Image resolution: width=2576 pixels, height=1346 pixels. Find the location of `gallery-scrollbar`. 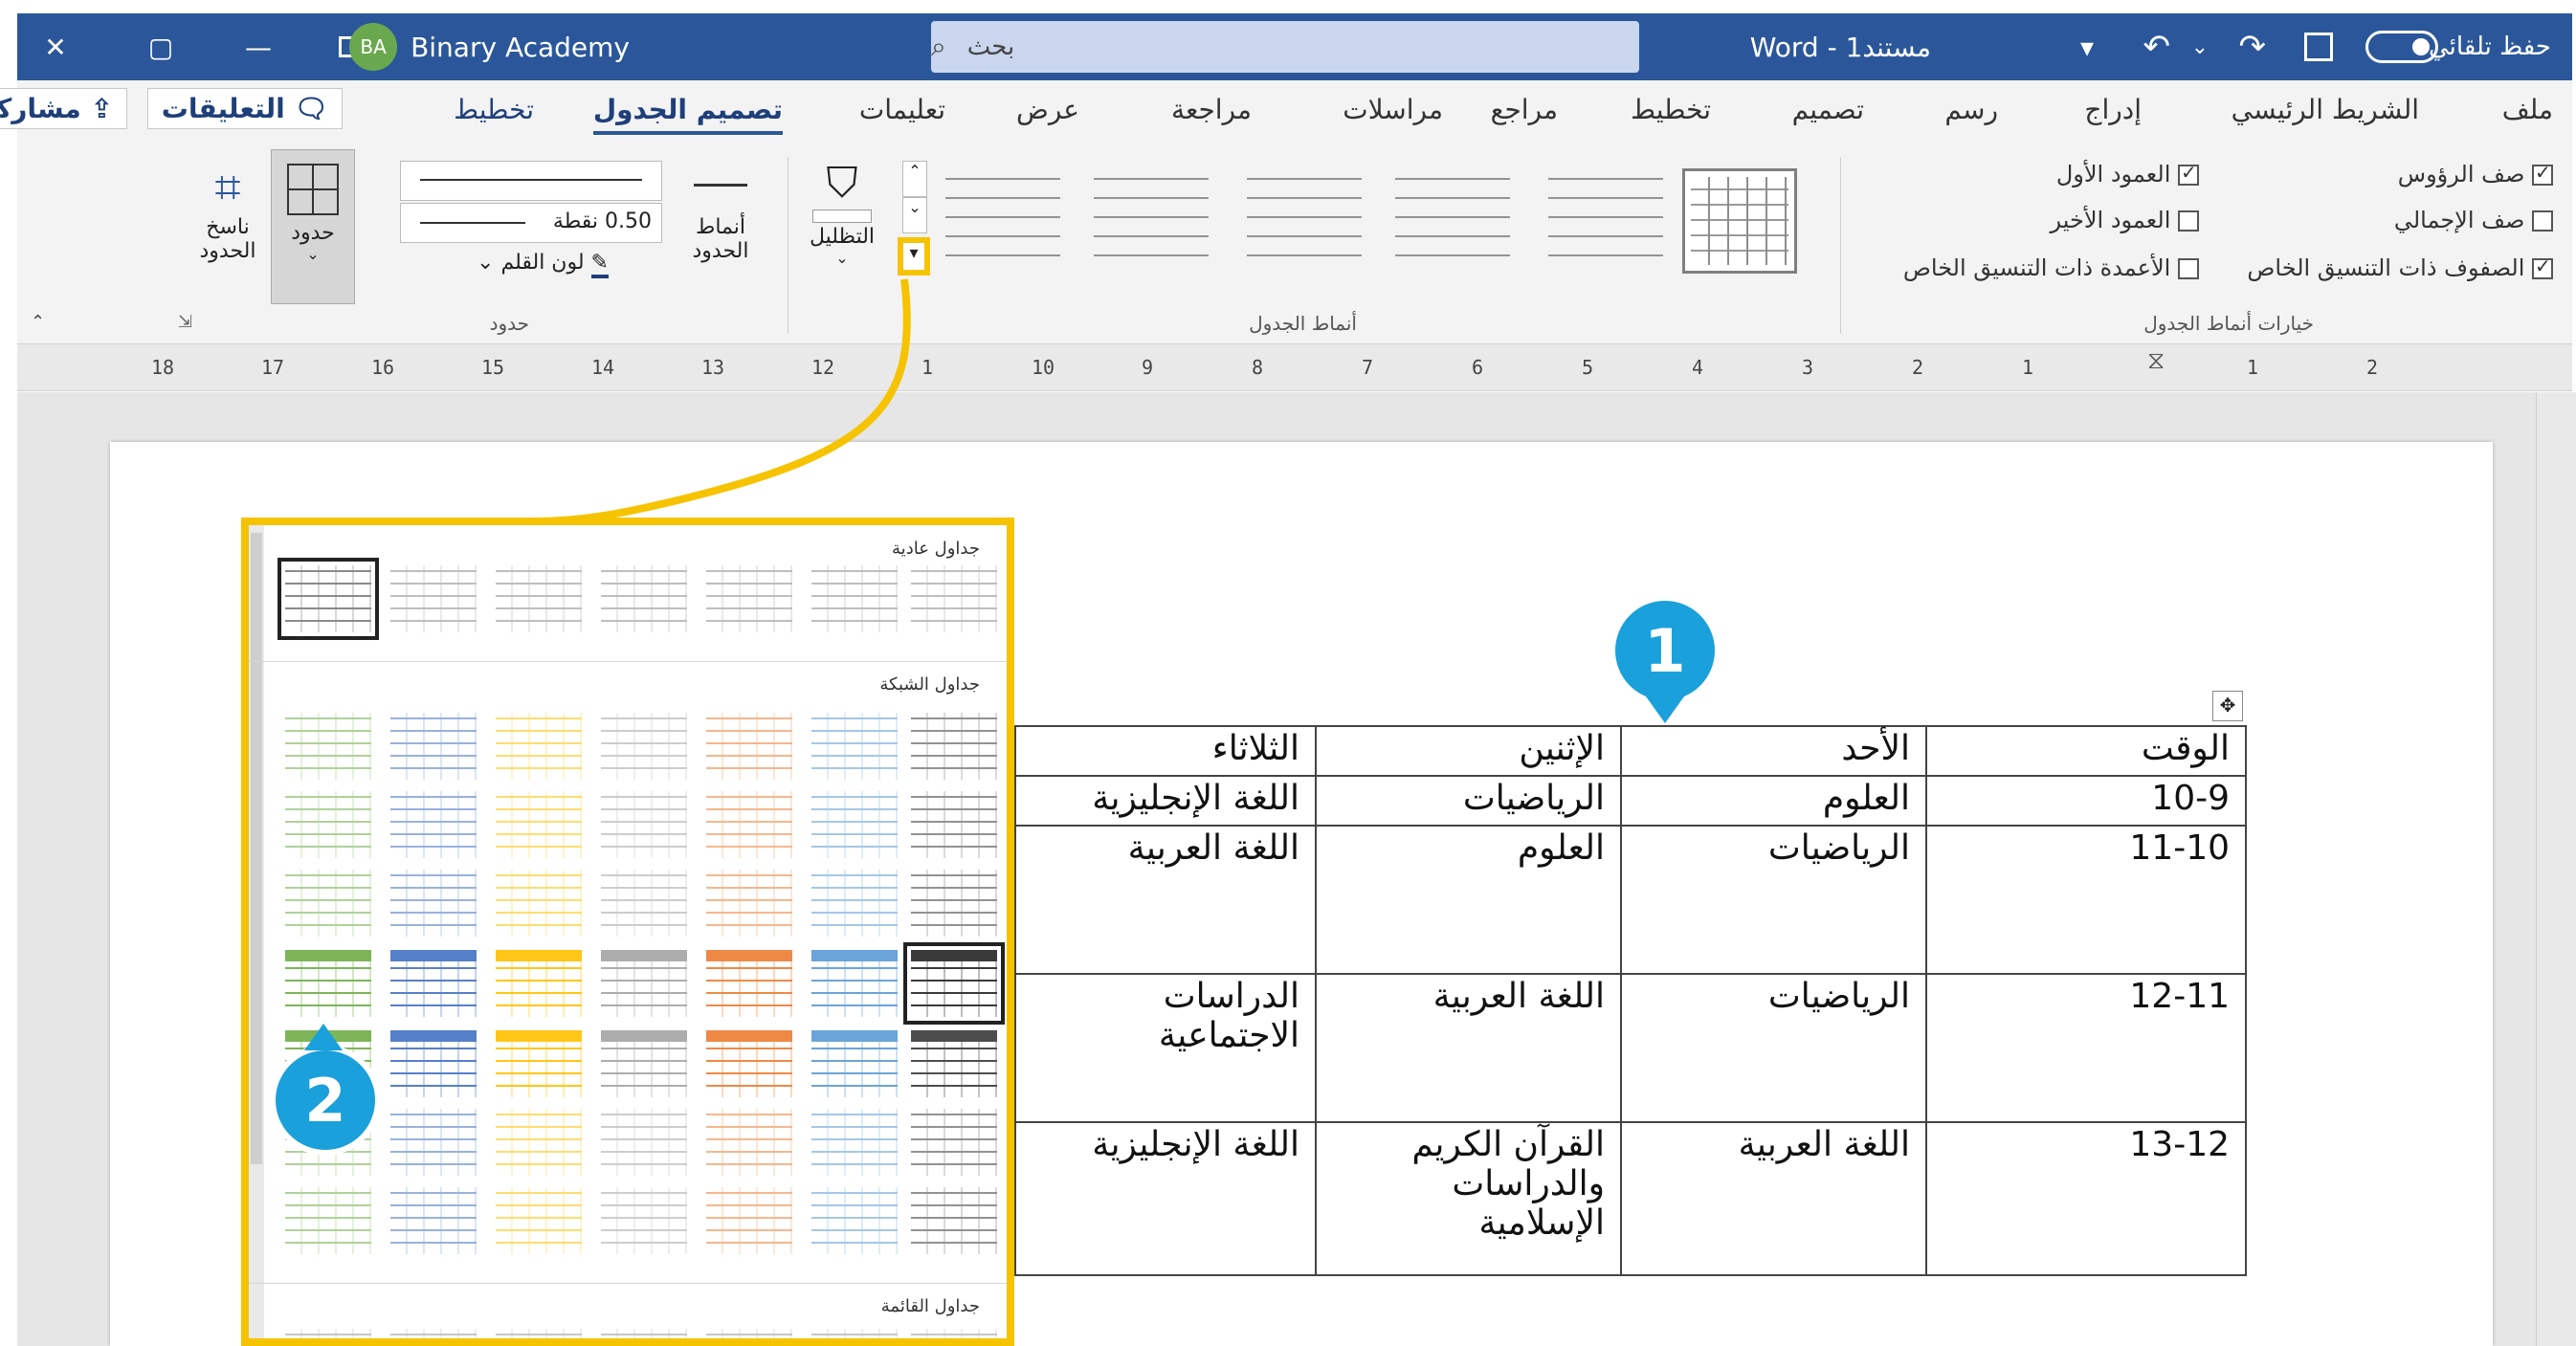

gallery-scrollbar is located at coordinates (256, 932).